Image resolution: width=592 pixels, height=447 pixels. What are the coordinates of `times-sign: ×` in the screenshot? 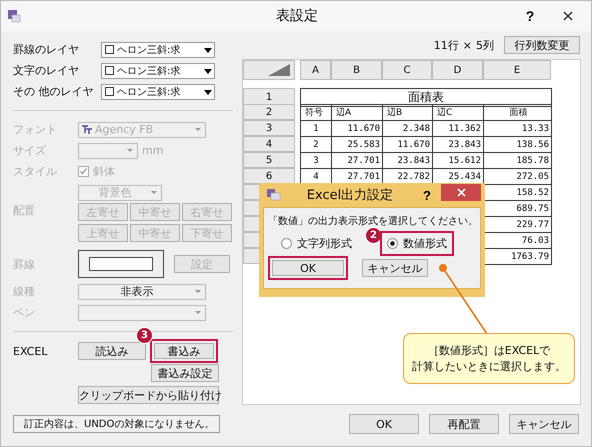 It's located at (467, 45).